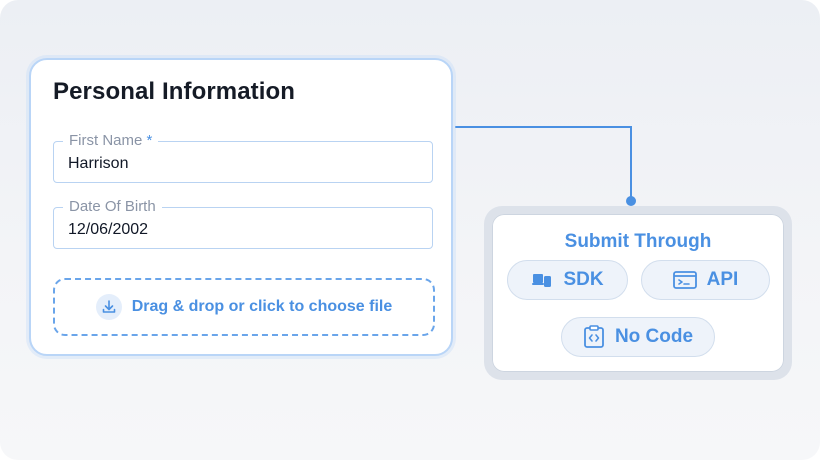 The height and width of the screenshot is (460, 820). I want to click on date-of-birth-value: 12/06/2002, so click(108, 229).